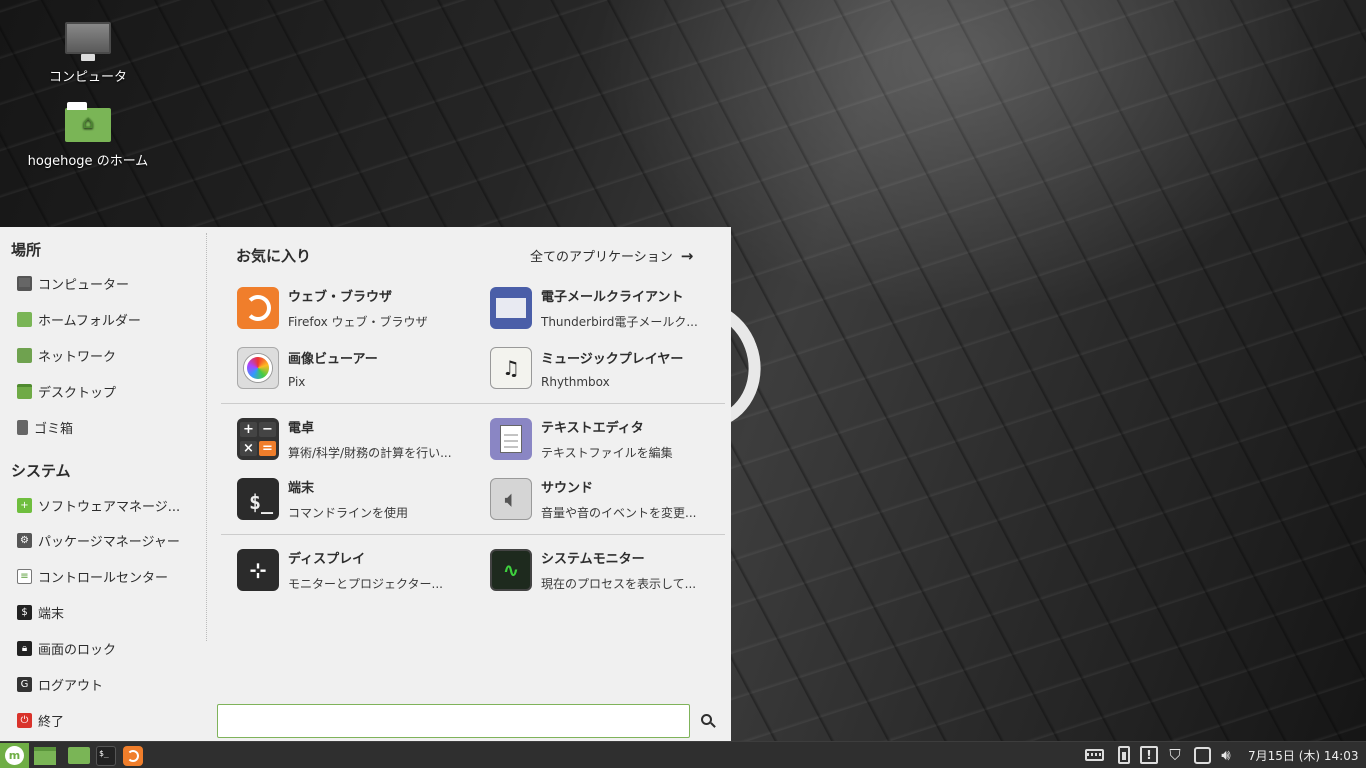 The height and width of the screenshot is (768, 1366). Describe the element at coordinates (24, 648) in the screenshot. I see `lock-icon: 🔒︎` at that location.